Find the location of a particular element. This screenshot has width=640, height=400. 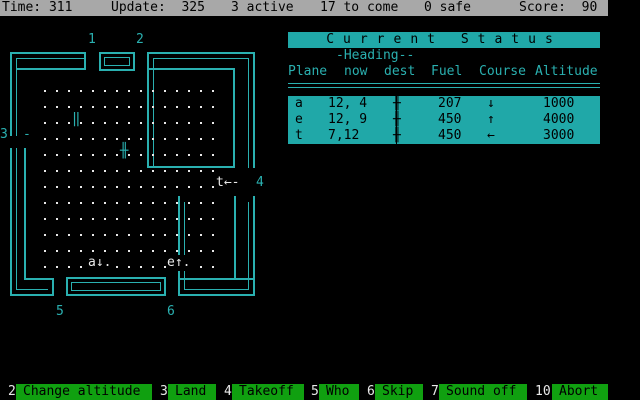

wall-top-middle-inner is located at coordinates (117, 61).